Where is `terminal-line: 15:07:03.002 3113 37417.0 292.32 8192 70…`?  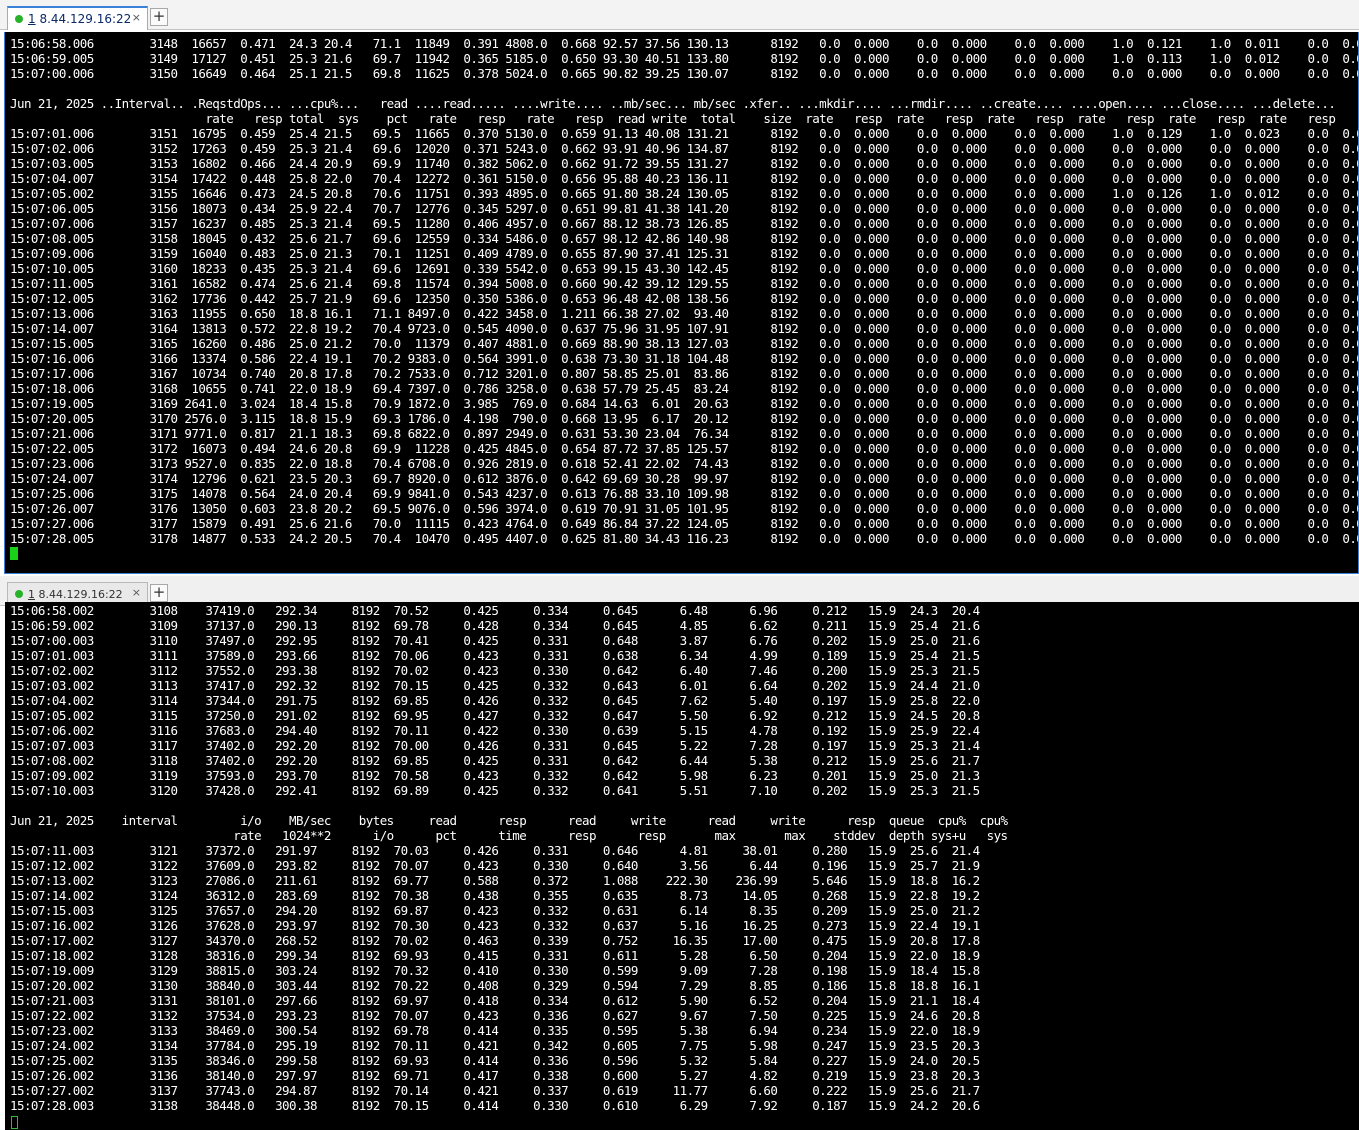 terminal-line: 15:07:03.002 3113 37417.0 292.32 8192 70… is located at coordinates (495, 685).